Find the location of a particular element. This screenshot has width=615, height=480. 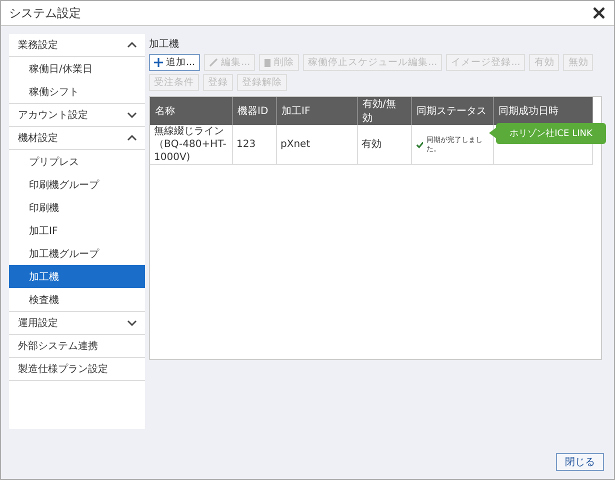

plus-icon is located at coordinates (158, 62).